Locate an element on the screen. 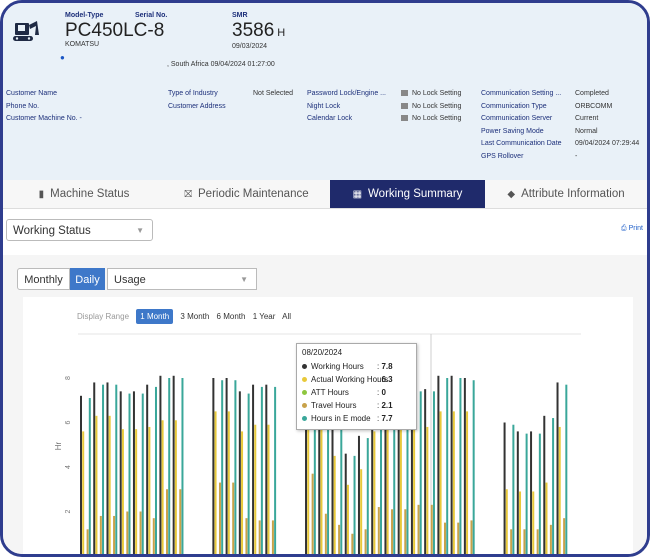 The image size is (650, 557). tooltip-value: : 0 is located at coordinates (381, 392).